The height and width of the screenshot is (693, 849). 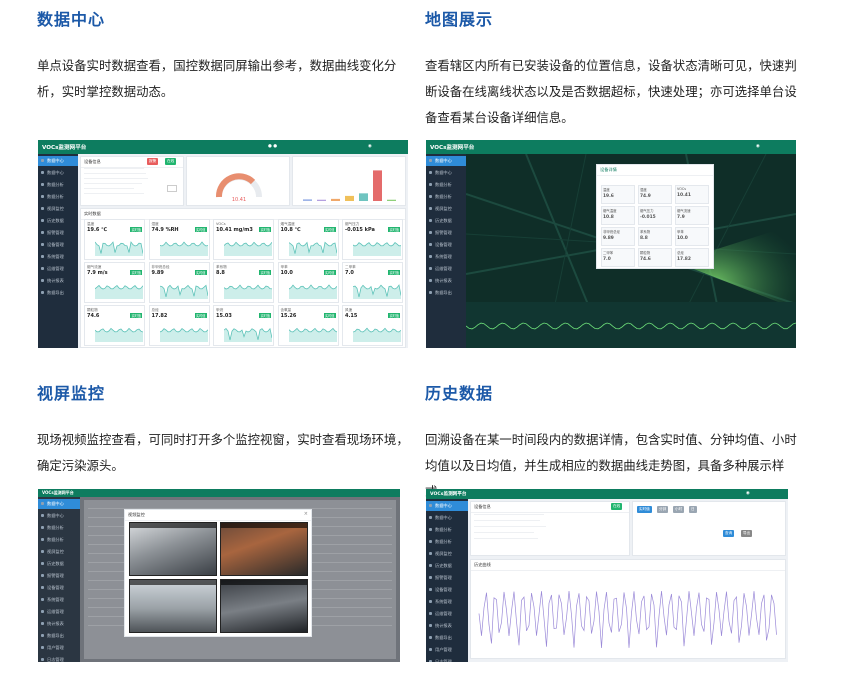 I want to click on data-tile: 二甲苯 7.0 实时值, so click(x=372, y=282).